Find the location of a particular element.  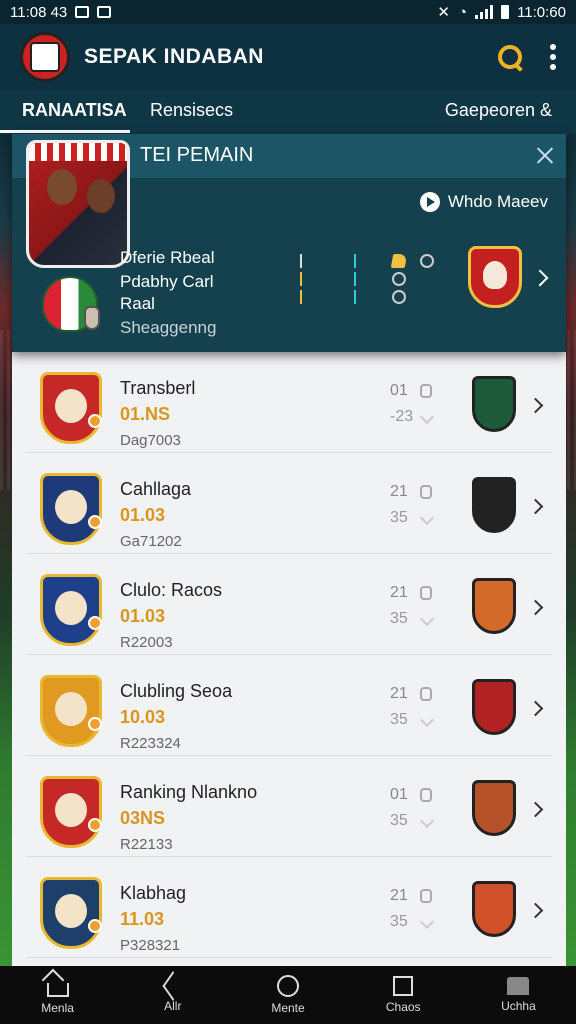

stat-icons-col is located at coordinates (399, 279).